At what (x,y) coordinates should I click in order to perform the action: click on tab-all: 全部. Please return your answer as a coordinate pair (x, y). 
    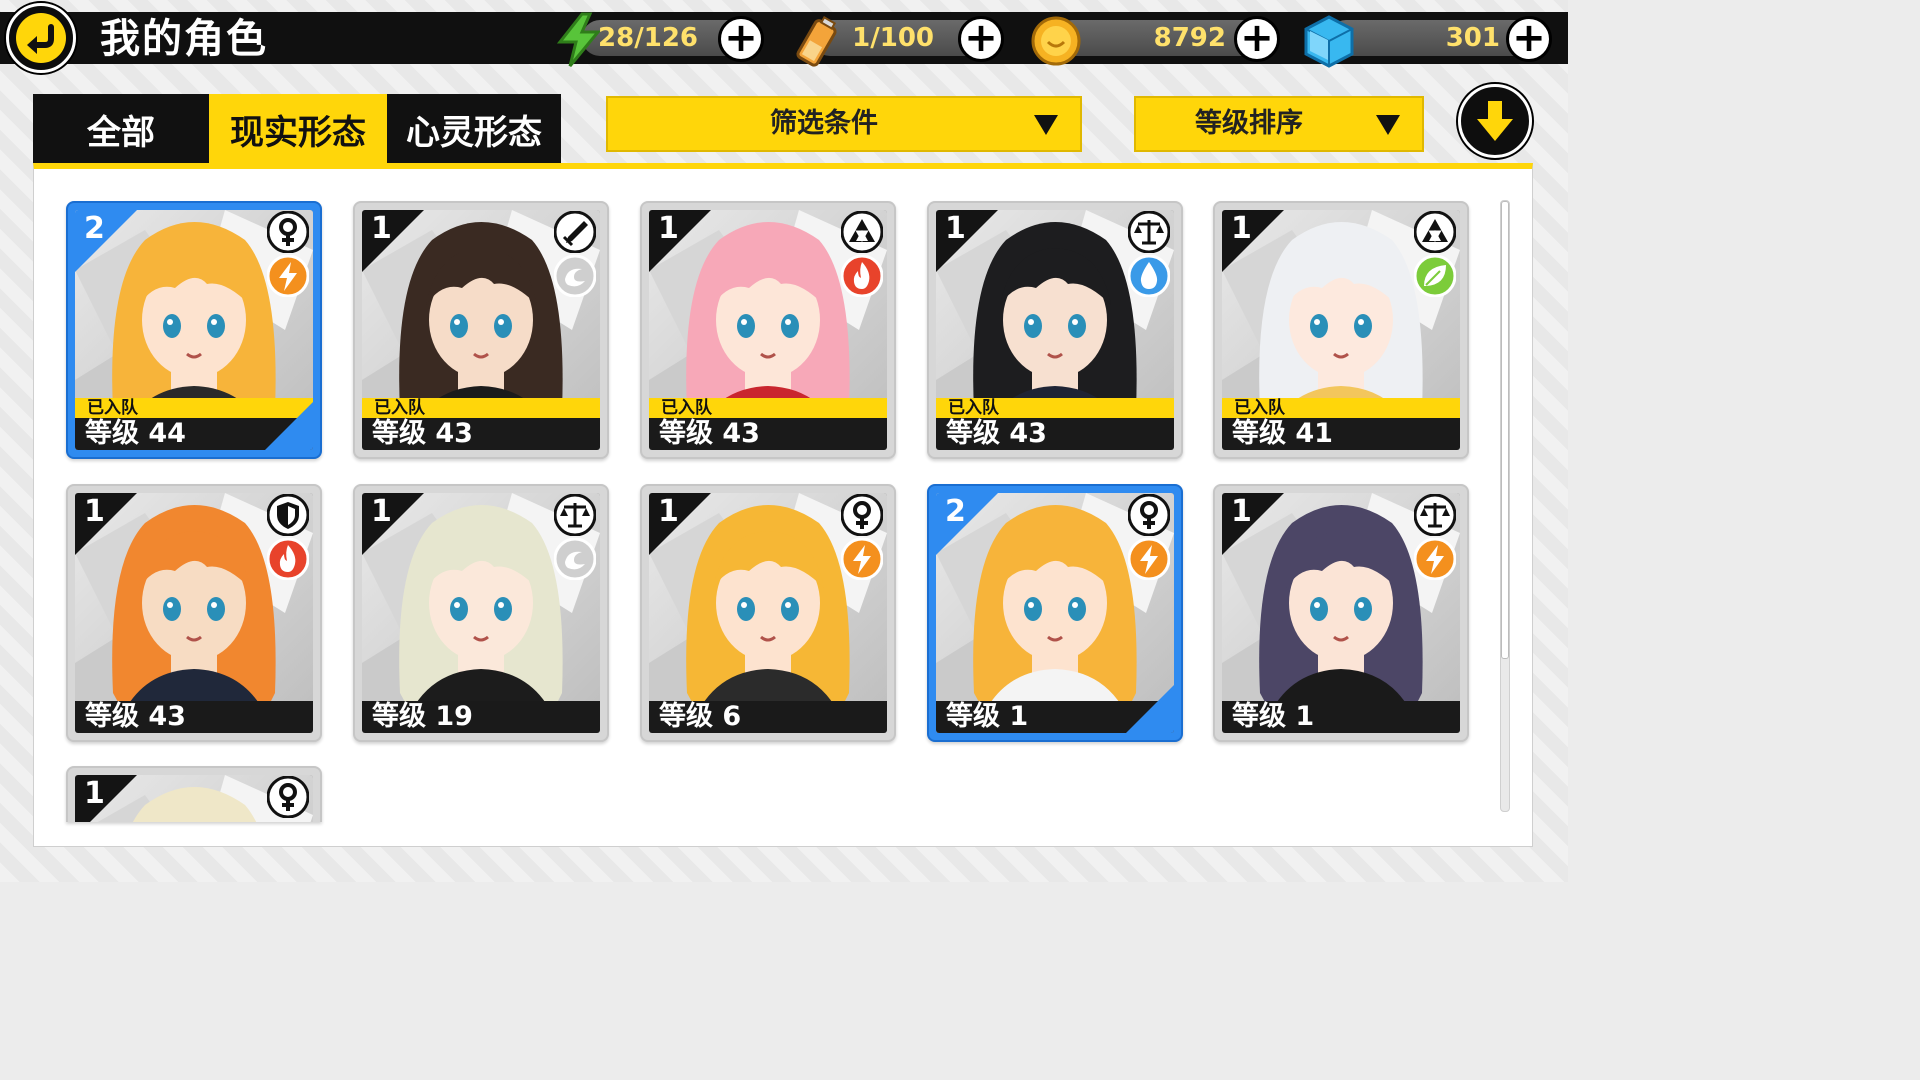
    Looking at the image, I should click on (121, 129).